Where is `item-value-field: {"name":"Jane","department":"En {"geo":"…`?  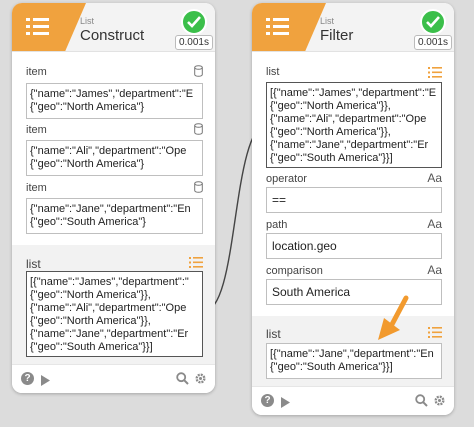 item-value-field: {"name":"Jane","department":"En {"geo":"… is located at coordinates (114, 216).